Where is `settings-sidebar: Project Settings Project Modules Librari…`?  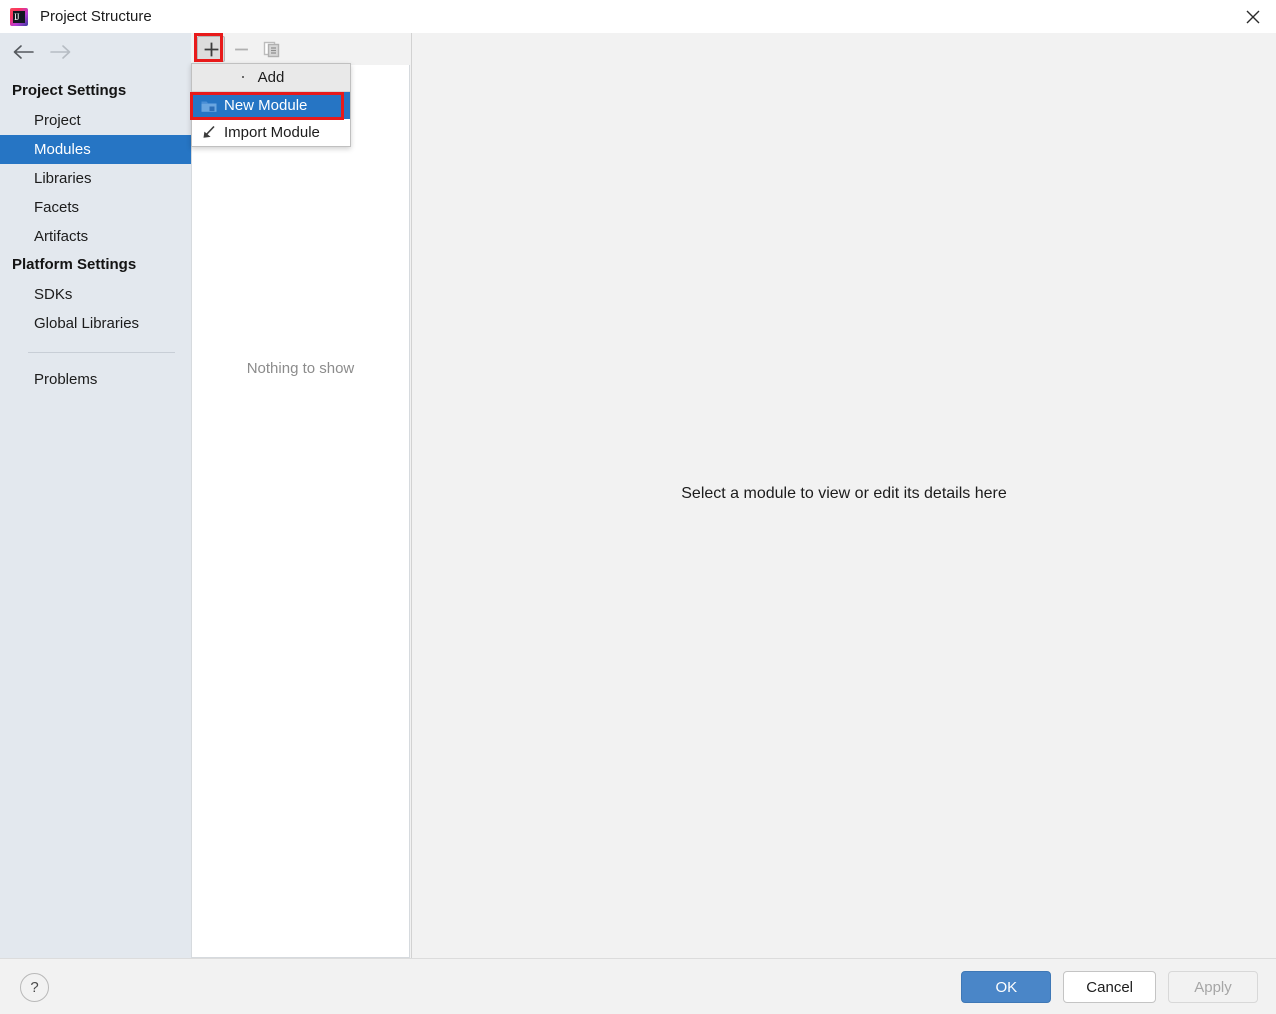 settings-sidebar: Project Settings Project Modules Librari… is located at coordinates (95, 495).